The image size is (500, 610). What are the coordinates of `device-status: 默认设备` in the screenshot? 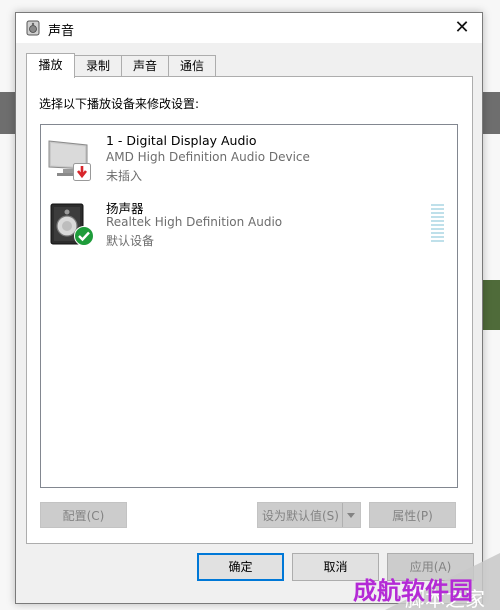 It's located at (130, 241).